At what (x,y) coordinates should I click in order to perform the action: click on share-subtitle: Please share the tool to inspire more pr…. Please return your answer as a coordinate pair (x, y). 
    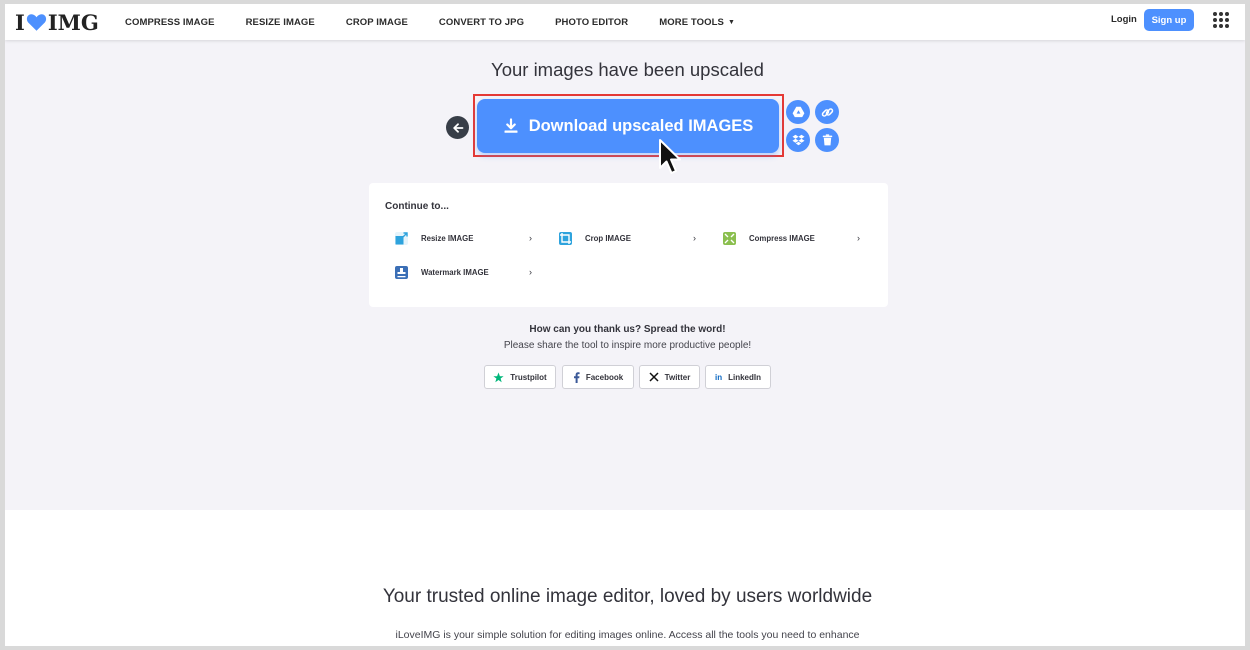
    Looking at the image, I should click on (627, 345).